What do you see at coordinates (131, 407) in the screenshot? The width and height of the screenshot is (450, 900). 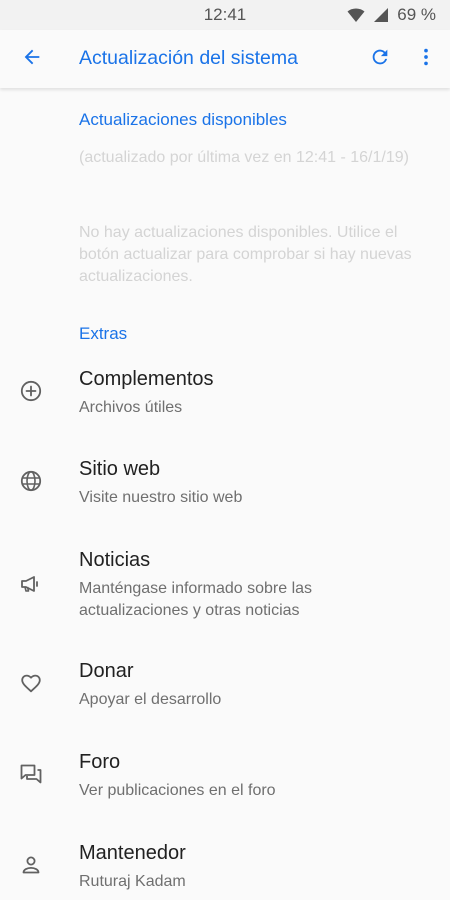 I see `item-summary: Archivos útiles` at bounding box center [131, 407].